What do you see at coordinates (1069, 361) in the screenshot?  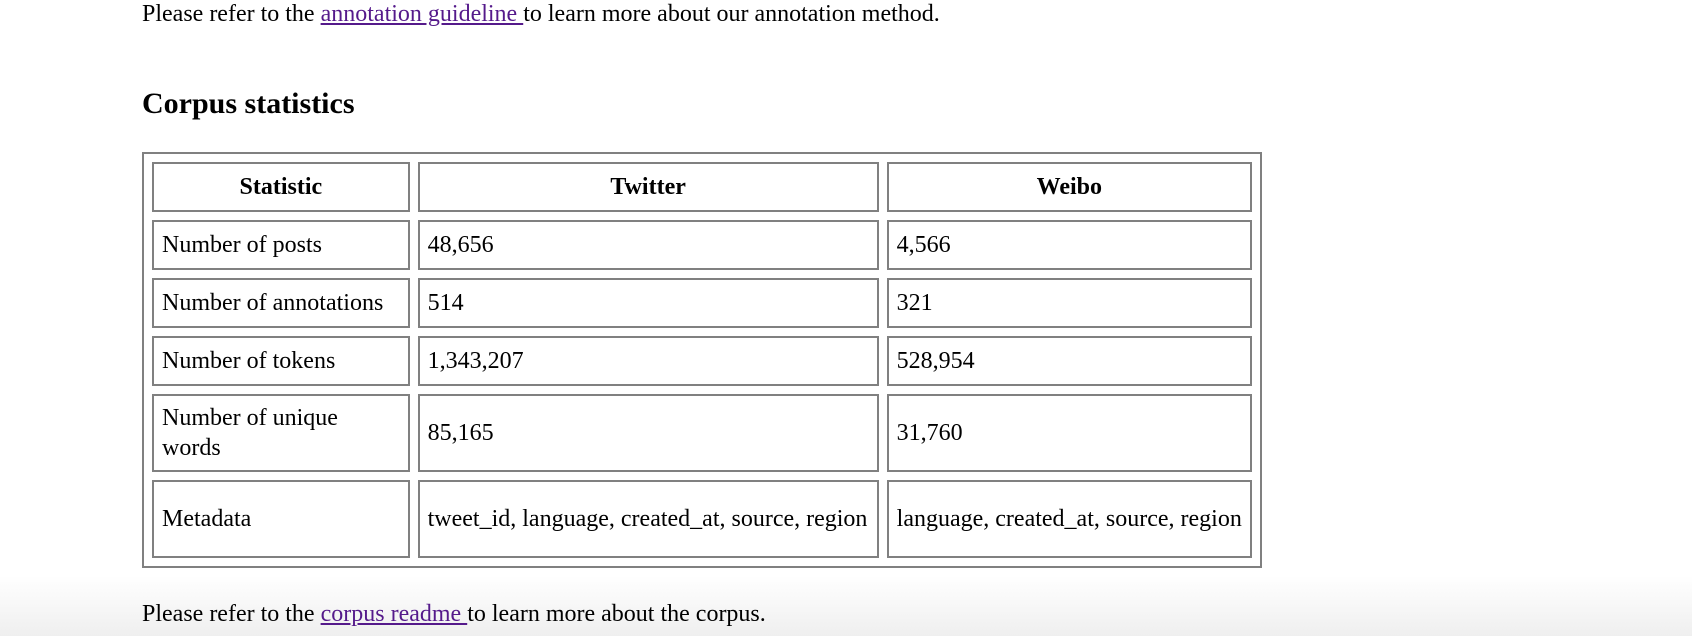 I see `weibo-value: 528,954` at bounding box center [1069, 361].